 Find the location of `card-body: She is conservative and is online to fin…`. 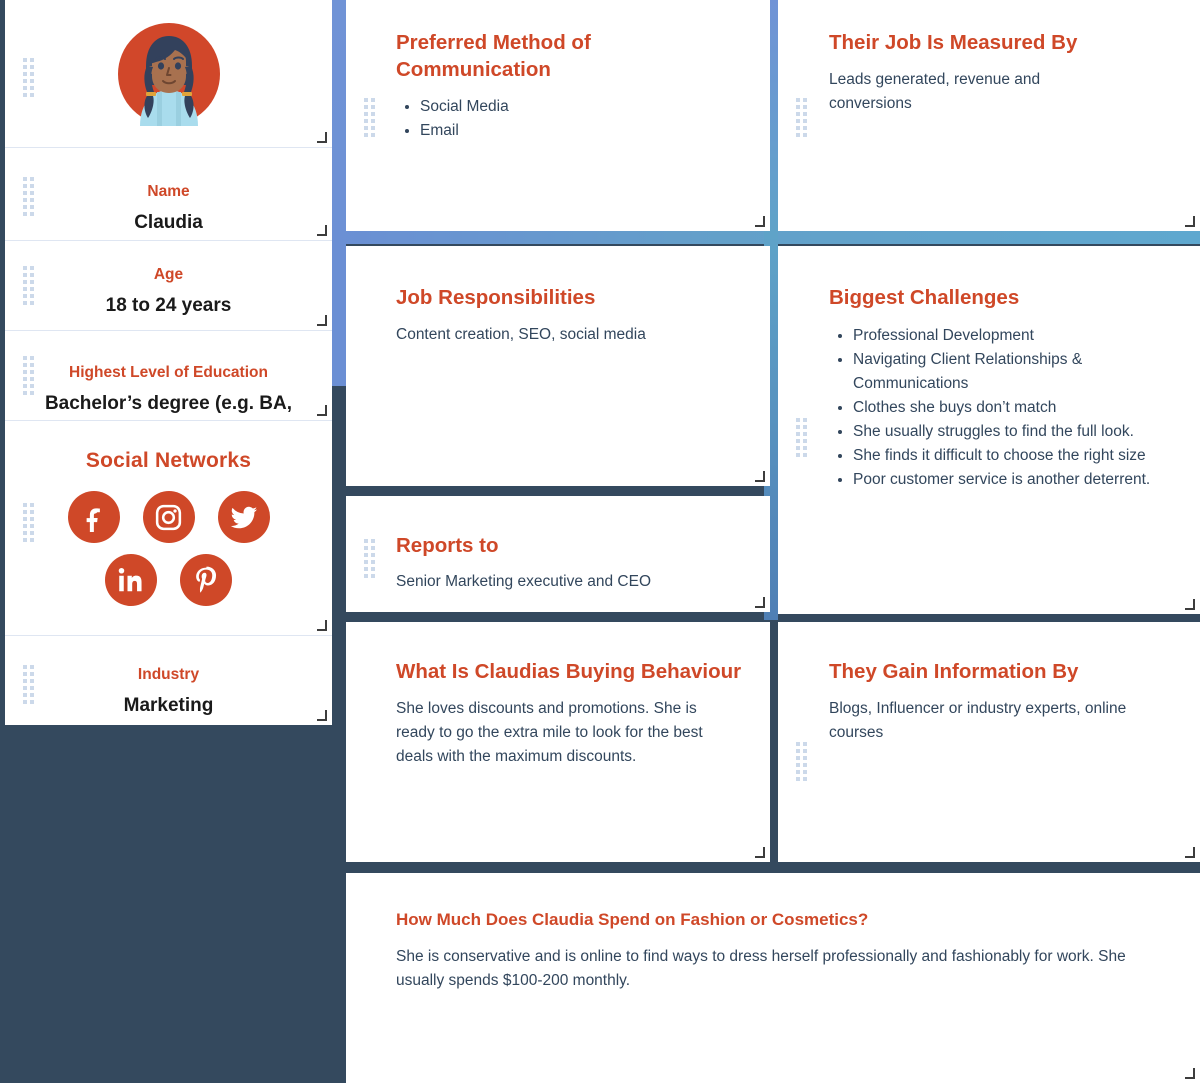

card-body: She is conservative and is online to fin… is located at coordinates (761, 968).